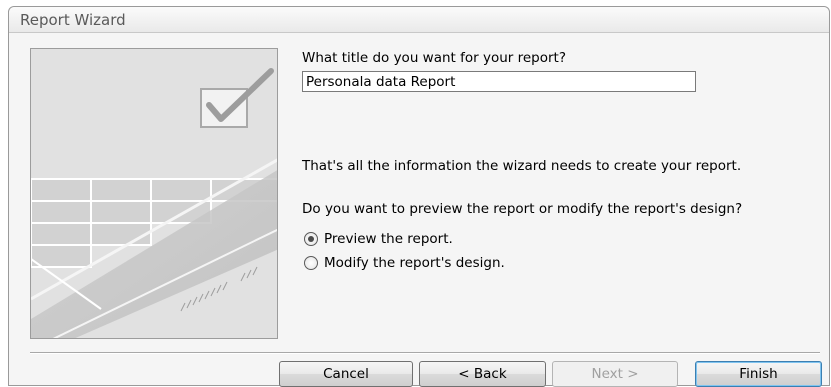 The height and width of the screenshot is (387, 831). What do you see at coordinates (425, 353) in the screenshot?
I see `footer-divider` at bounding box center [425, 353].